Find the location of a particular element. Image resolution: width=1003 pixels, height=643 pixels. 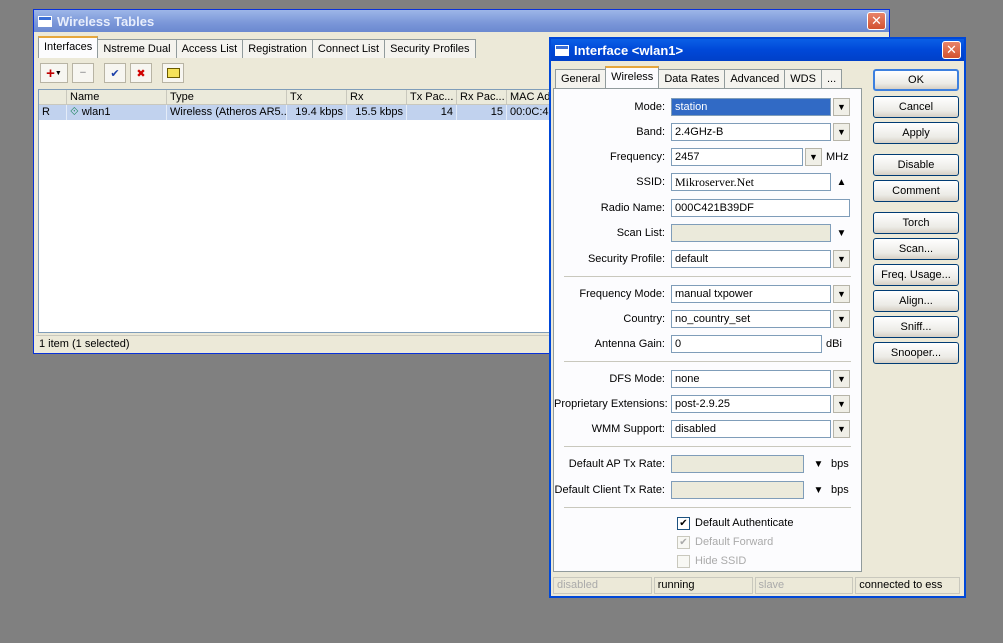

default-ap-tx-rate-label: Default AP Tx Rate: is located at coordinates (616, 464).